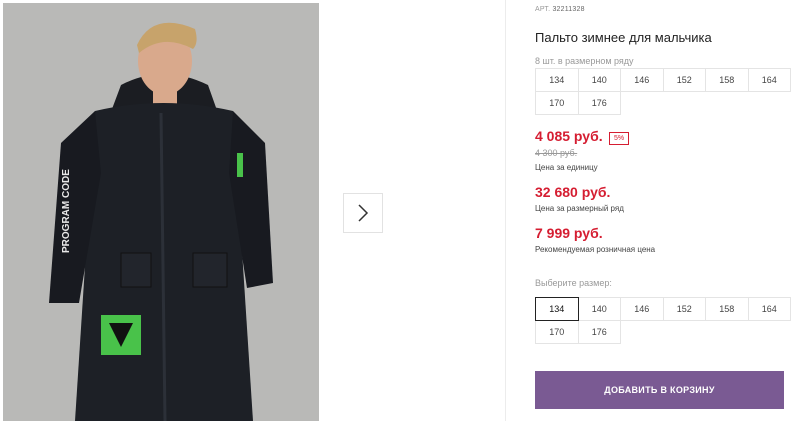 This screenshot has width=800, height=421. Describe the element at coordinates (557, 332) in the screenshot. I see `size-option: 170` at that location.